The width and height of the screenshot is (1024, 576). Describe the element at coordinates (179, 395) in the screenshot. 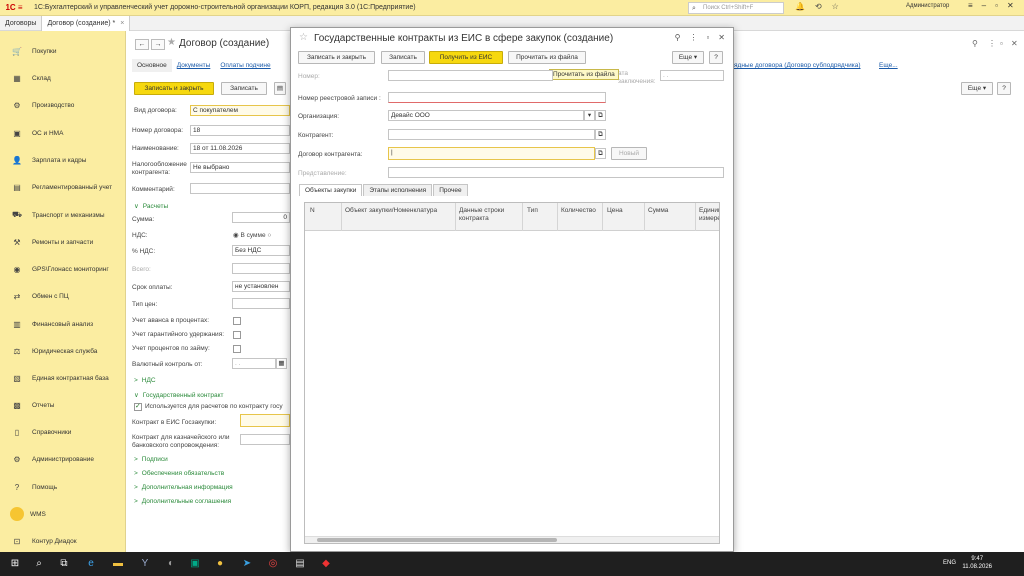

I see `section-gov-contract: ∨ Государственный контракт` at that location.